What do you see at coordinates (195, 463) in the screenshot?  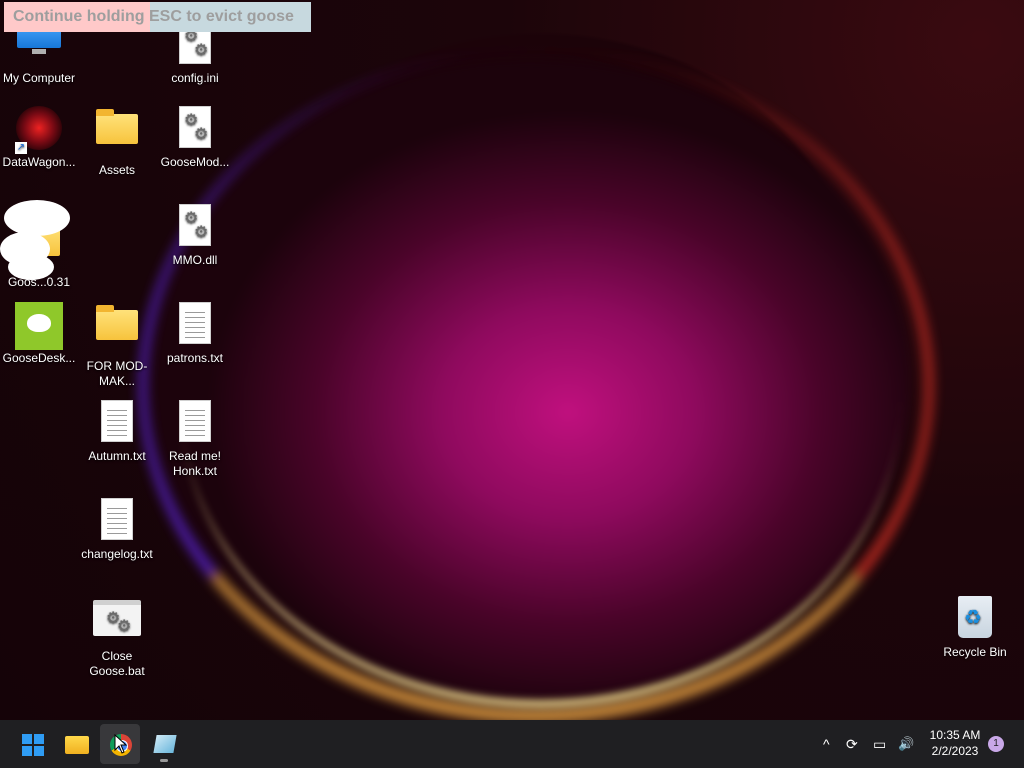 I see `desktop-icon-label: Read me! Honk.txt` at bounding box center [195, 463].